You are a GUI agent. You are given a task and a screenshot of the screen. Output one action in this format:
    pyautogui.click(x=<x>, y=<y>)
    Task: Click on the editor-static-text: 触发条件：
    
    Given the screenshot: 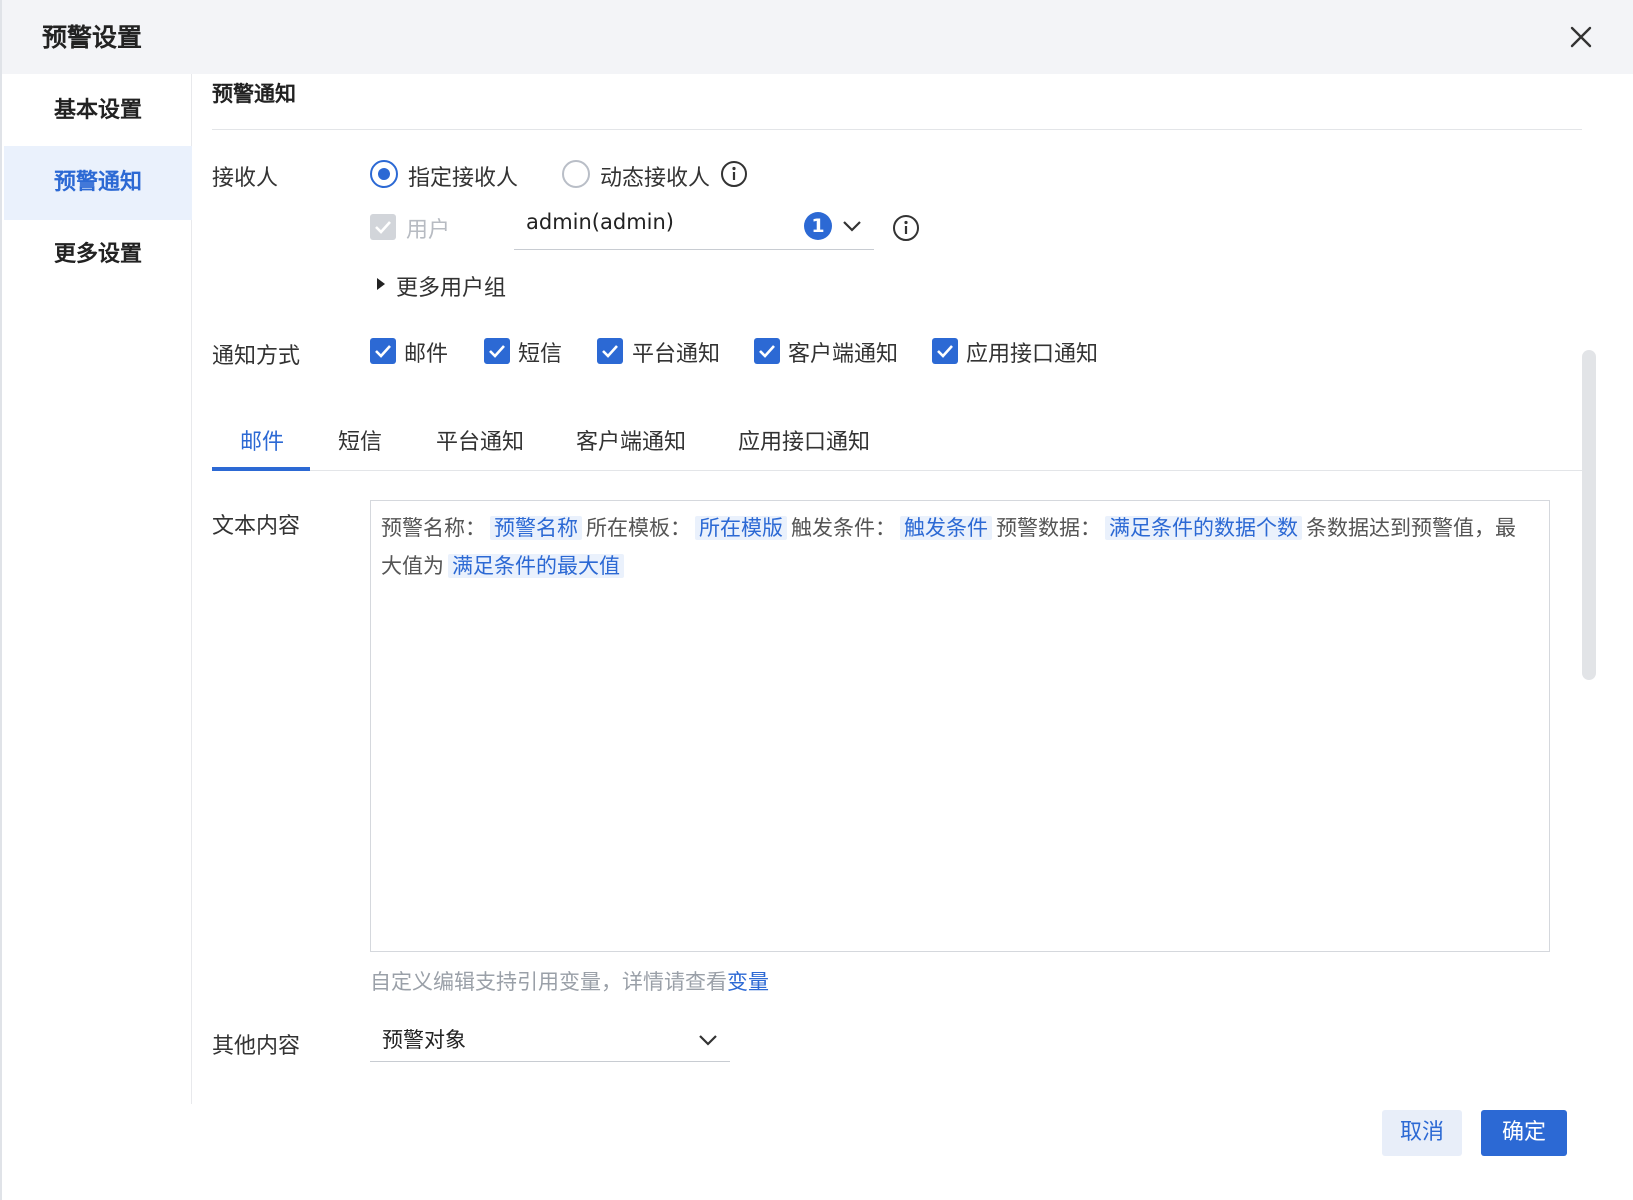 What is the action you would take?
    pyautogui.click(x=843, y=528)
    